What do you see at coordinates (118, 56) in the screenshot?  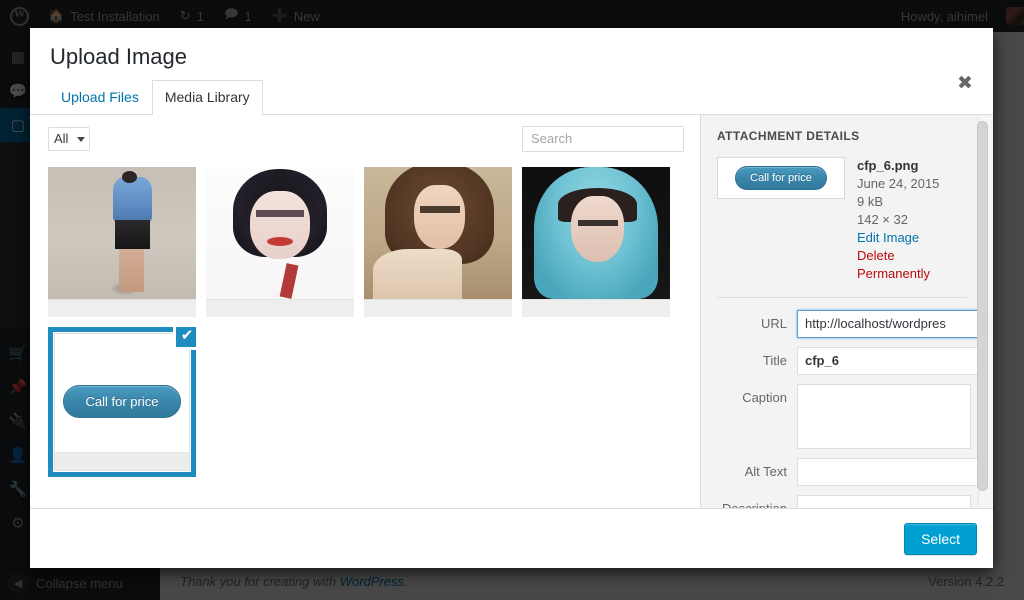 I see `page-title: Upload Image` at bounding box center [118, 56].